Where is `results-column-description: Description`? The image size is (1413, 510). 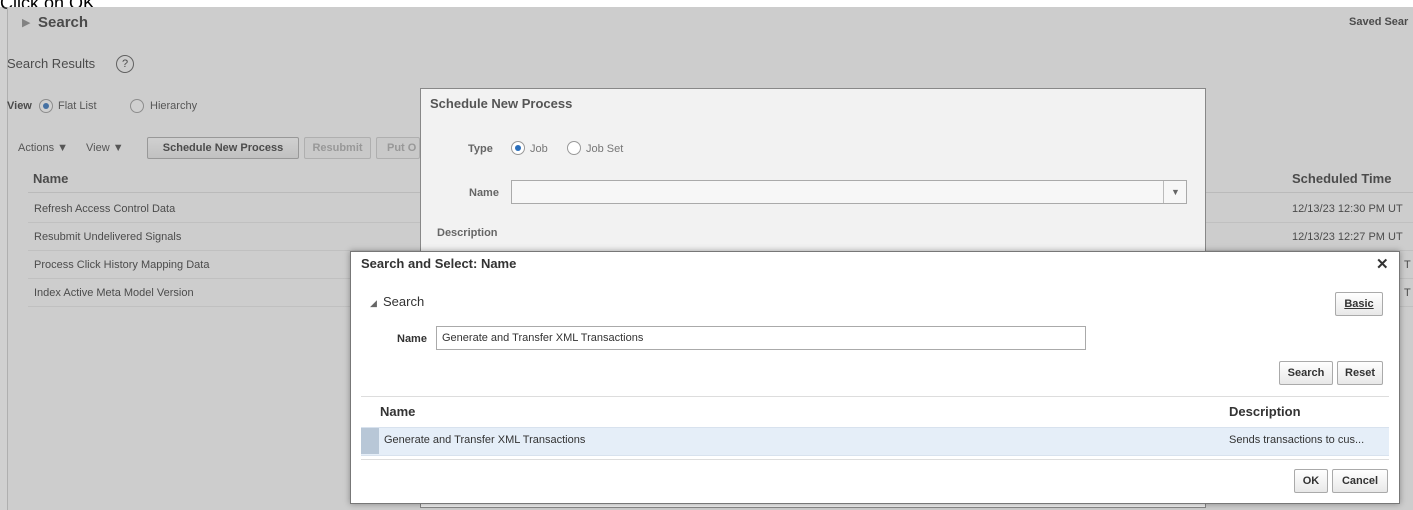
results-column-description: Description is located at coordinates (1265, 411).